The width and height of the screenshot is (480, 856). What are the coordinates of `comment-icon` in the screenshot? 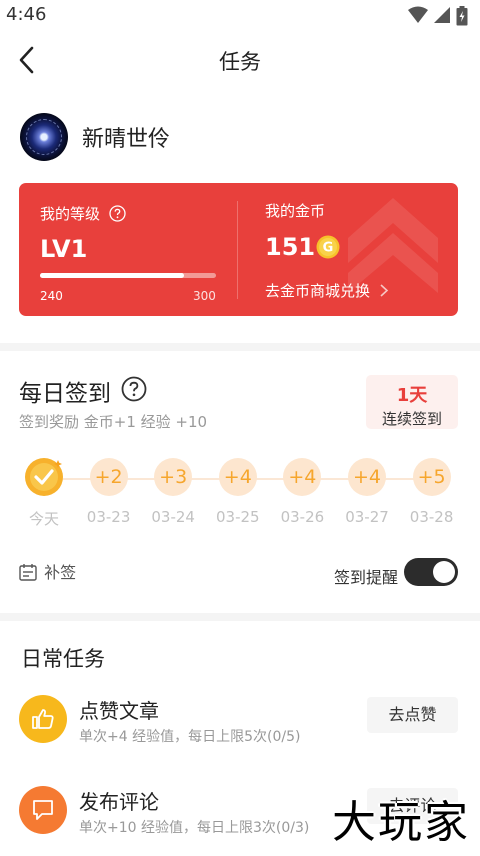 It's located at (43, 810).